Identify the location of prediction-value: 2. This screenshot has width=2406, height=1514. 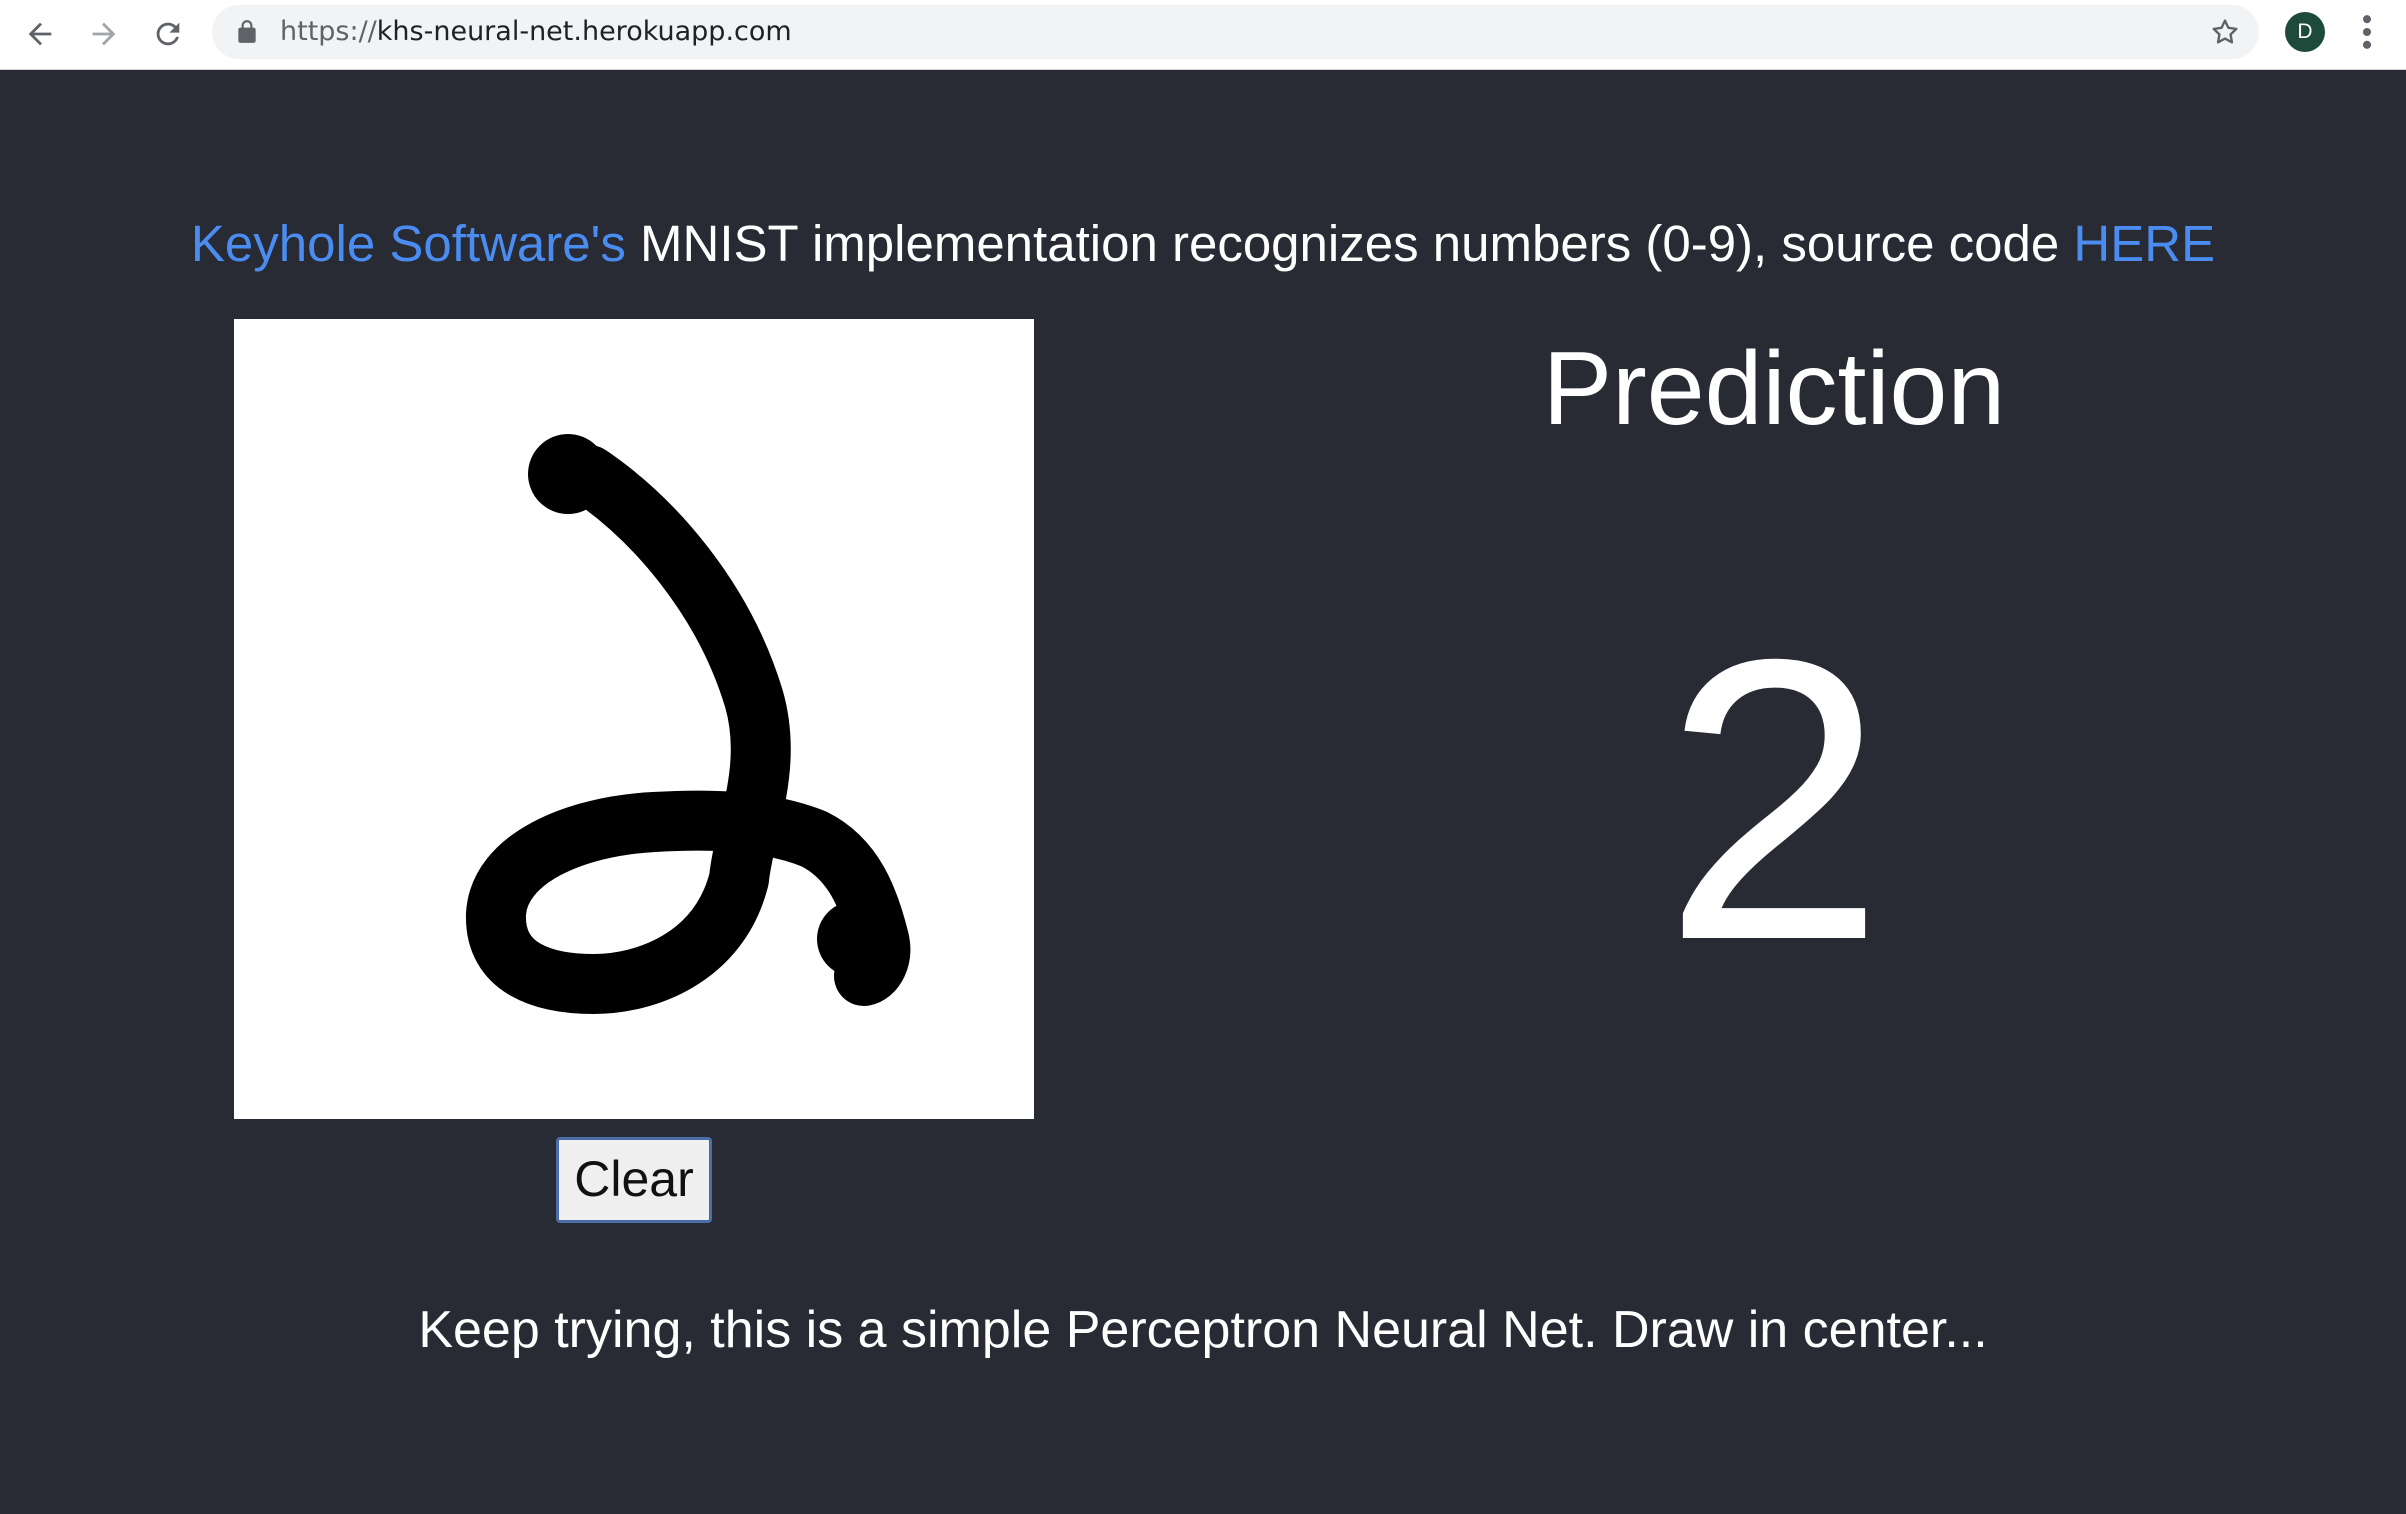
(1774, 799).